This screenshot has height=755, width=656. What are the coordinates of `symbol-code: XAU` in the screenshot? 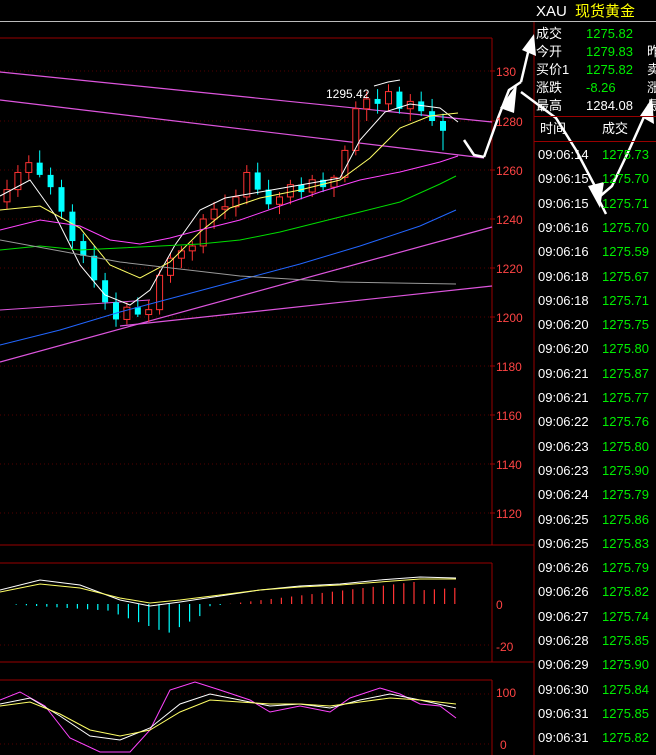 It's located at (551, 11).